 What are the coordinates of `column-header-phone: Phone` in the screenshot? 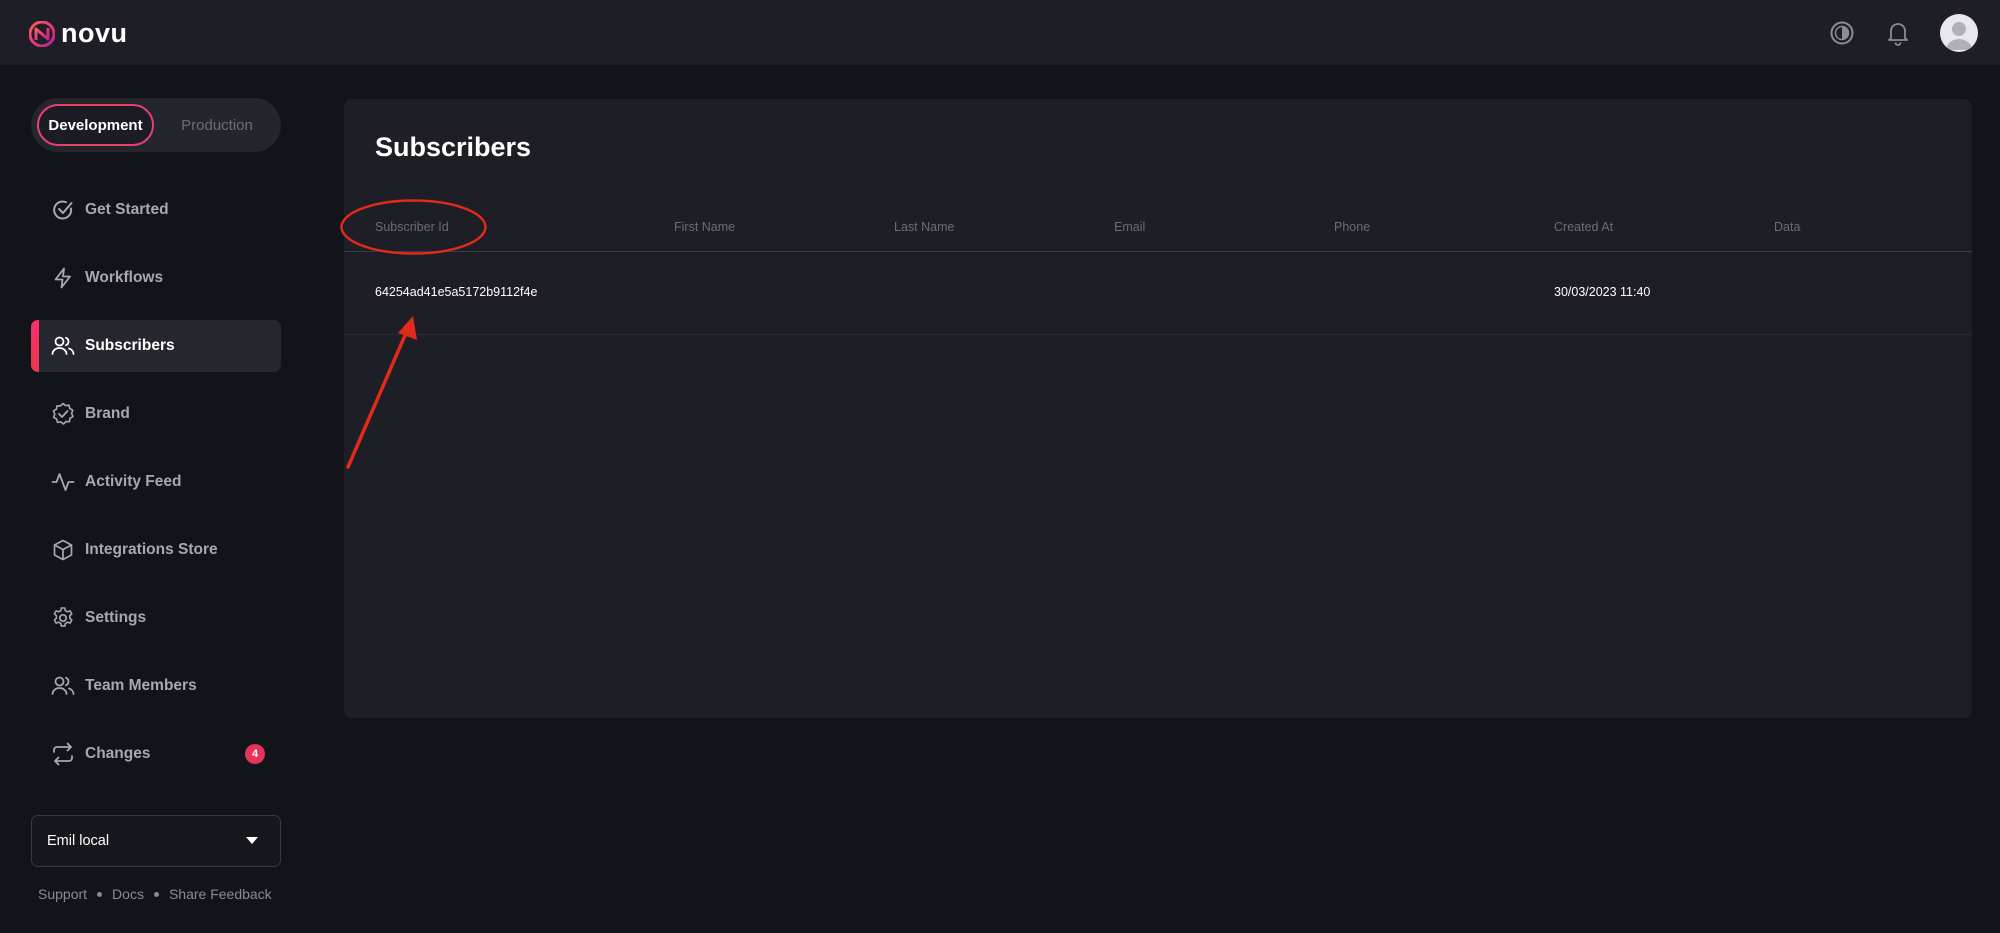 It's located at (1352, 227).